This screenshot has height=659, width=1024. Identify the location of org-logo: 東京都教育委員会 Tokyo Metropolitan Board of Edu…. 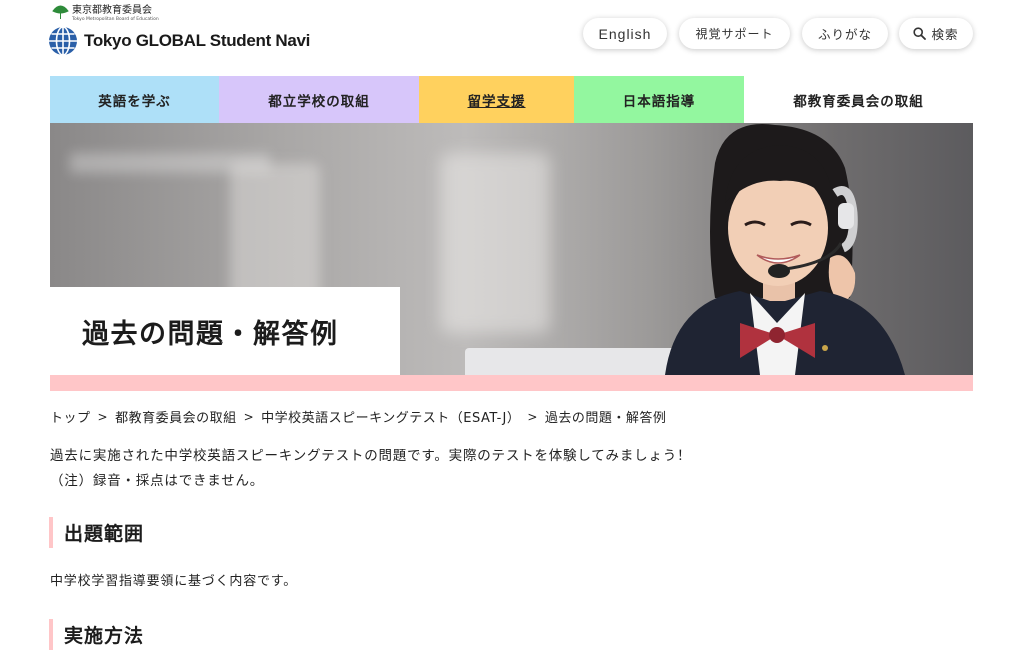
(105, 13).